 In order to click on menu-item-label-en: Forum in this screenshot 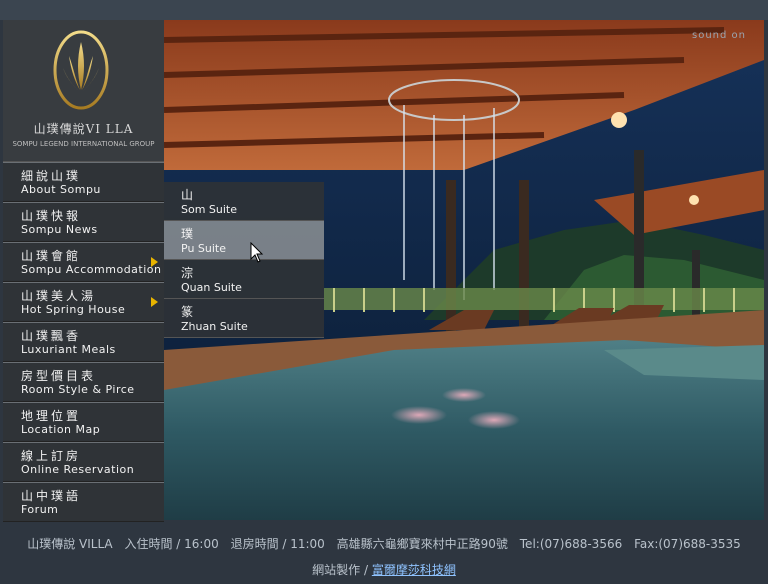, I will do `click(40, 509)`.